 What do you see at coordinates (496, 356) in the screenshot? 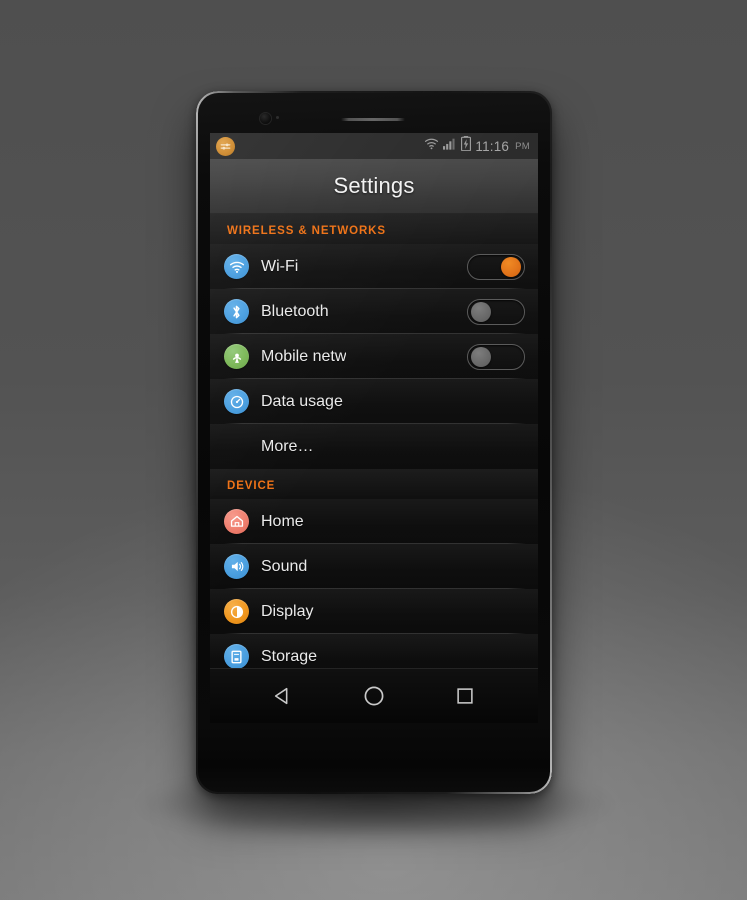
I see `mobile-network-toggle` at bounding box center [496, 356].